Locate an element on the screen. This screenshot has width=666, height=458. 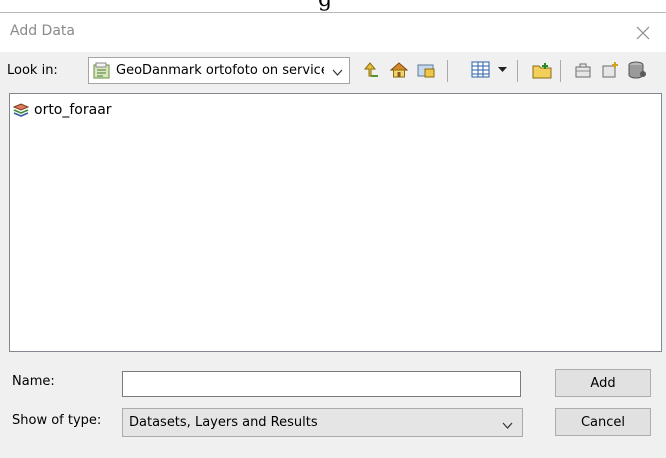
new-toolbox-button is located at coordinates (583, 70).